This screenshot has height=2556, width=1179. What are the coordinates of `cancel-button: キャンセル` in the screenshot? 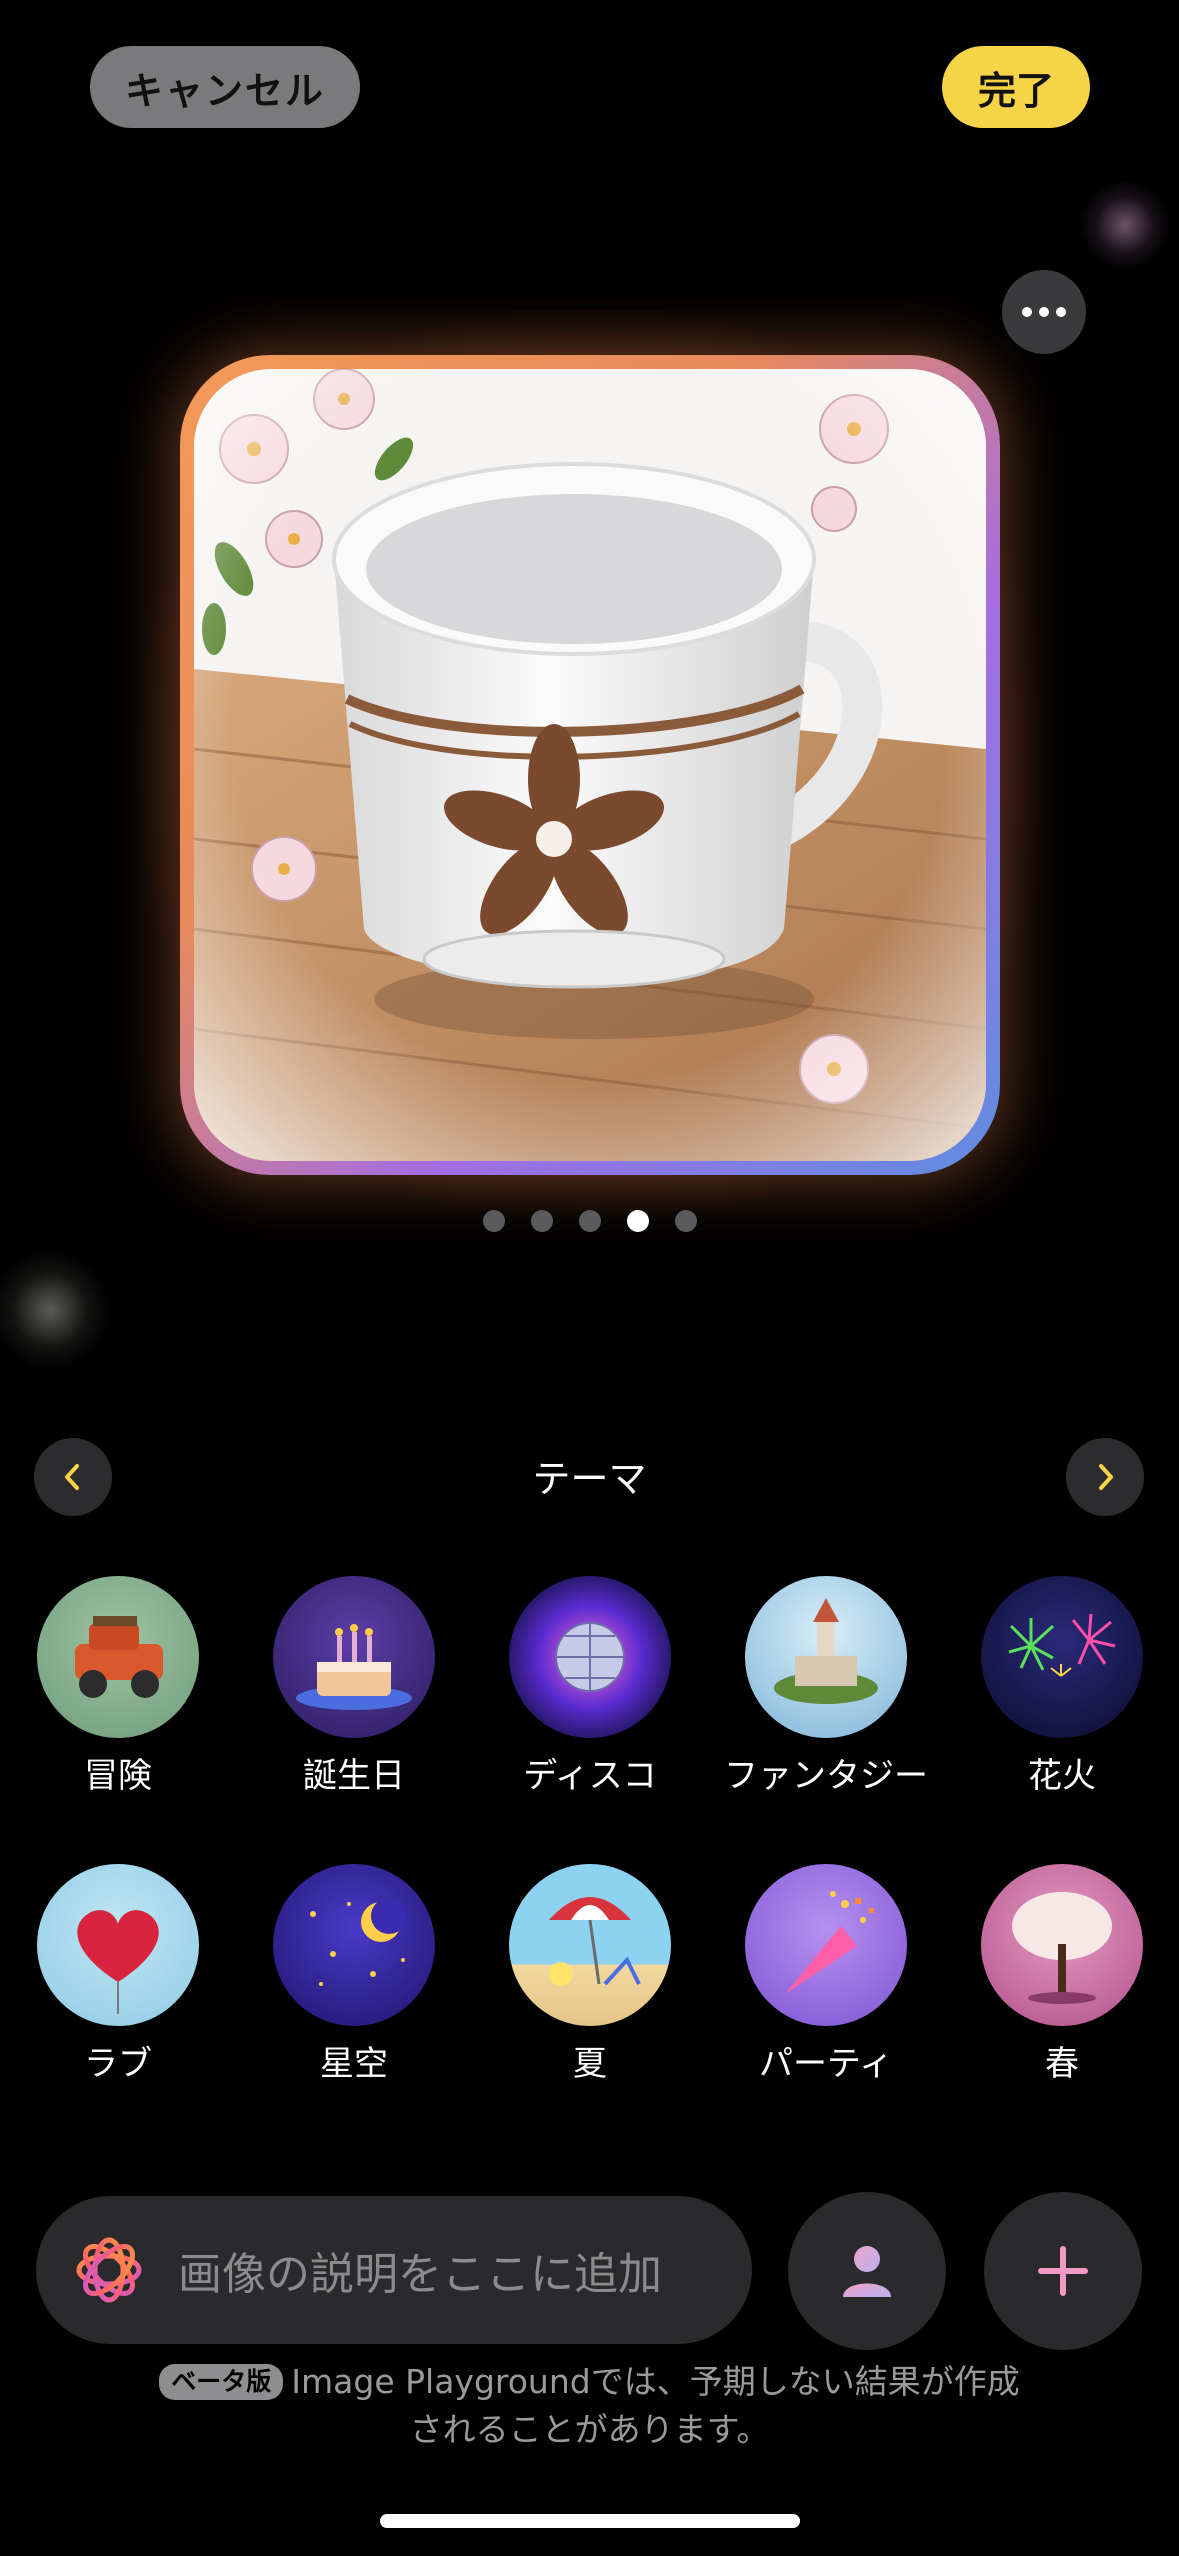 It's located at (225, 87).